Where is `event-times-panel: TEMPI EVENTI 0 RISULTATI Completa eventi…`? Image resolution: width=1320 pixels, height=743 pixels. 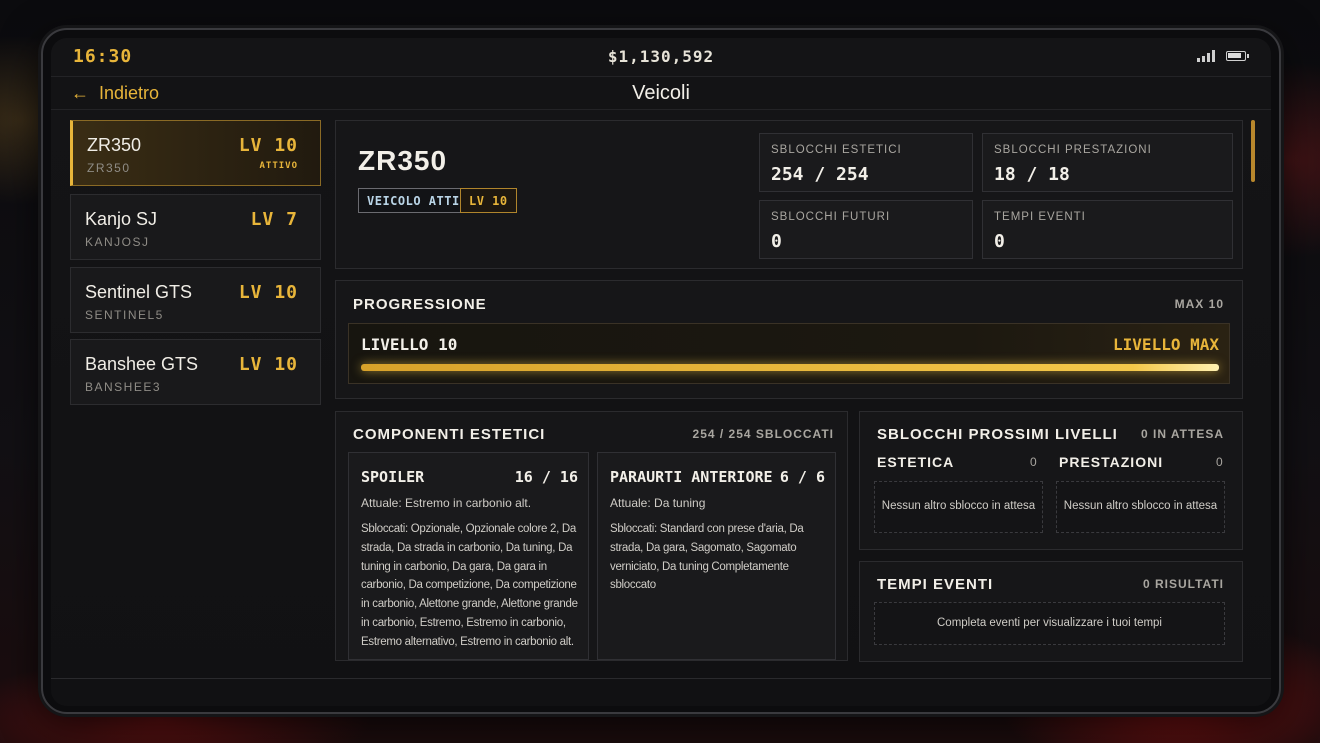
event-times-panel: TEMPI EVENTI 0 RISULTATI Completa eventi… is located at coordinates (1051, 611).